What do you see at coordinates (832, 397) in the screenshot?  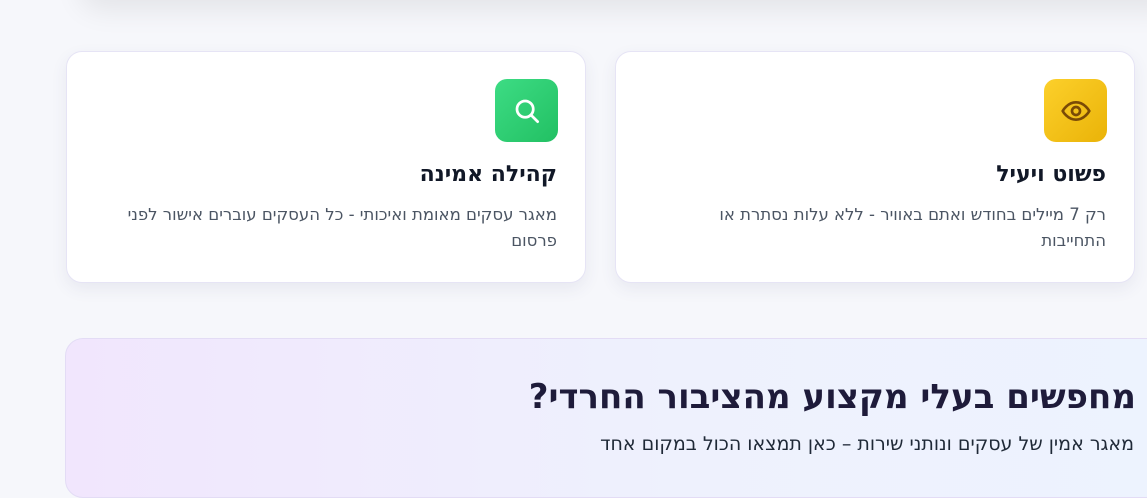 I see `banner-title: מחפשים בעלי מקצוע מהציבור החרדי?` at bounding box center [832, 397].